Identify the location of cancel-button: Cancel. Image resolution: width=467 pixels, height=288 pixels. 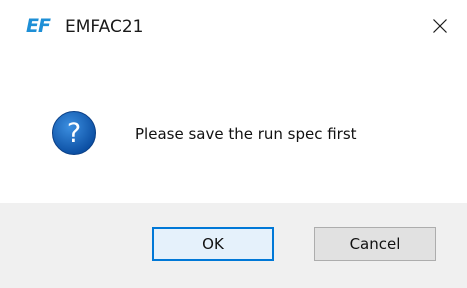
(375, 244).